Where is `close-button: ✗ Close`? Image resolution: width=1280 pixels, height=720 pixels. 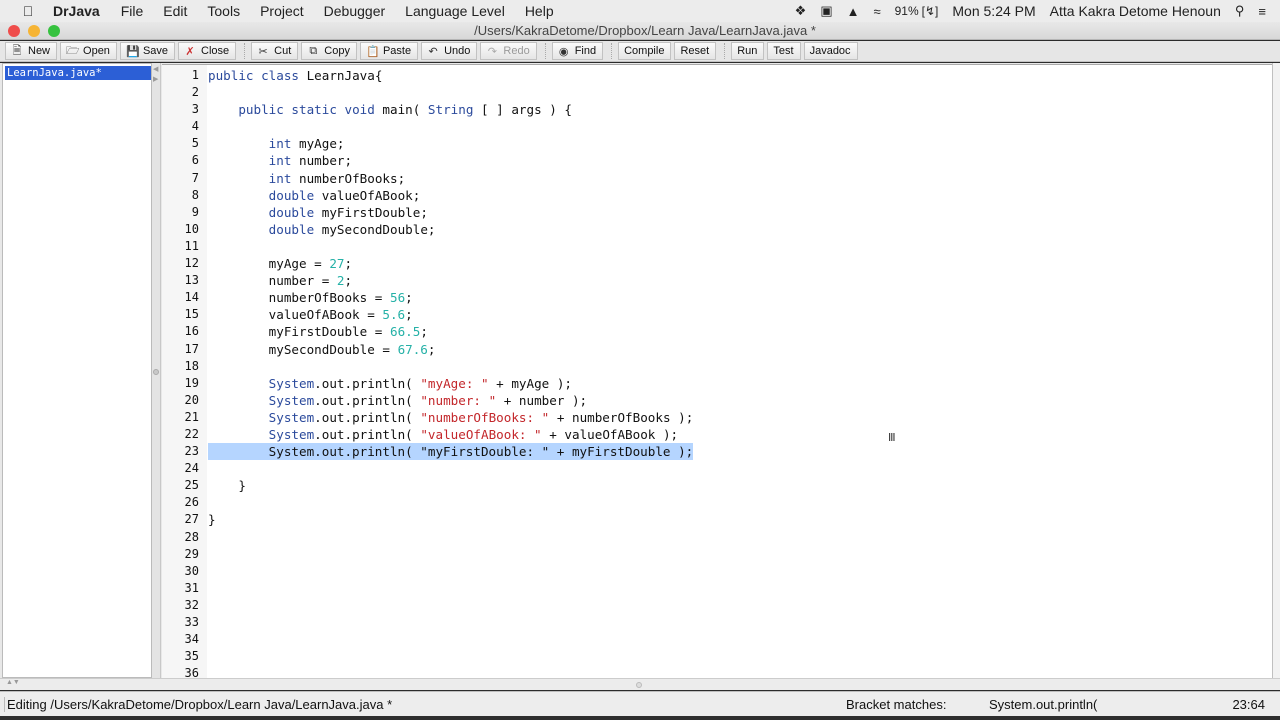 close-button: ✗ Close is located at coordinates (207, 51).